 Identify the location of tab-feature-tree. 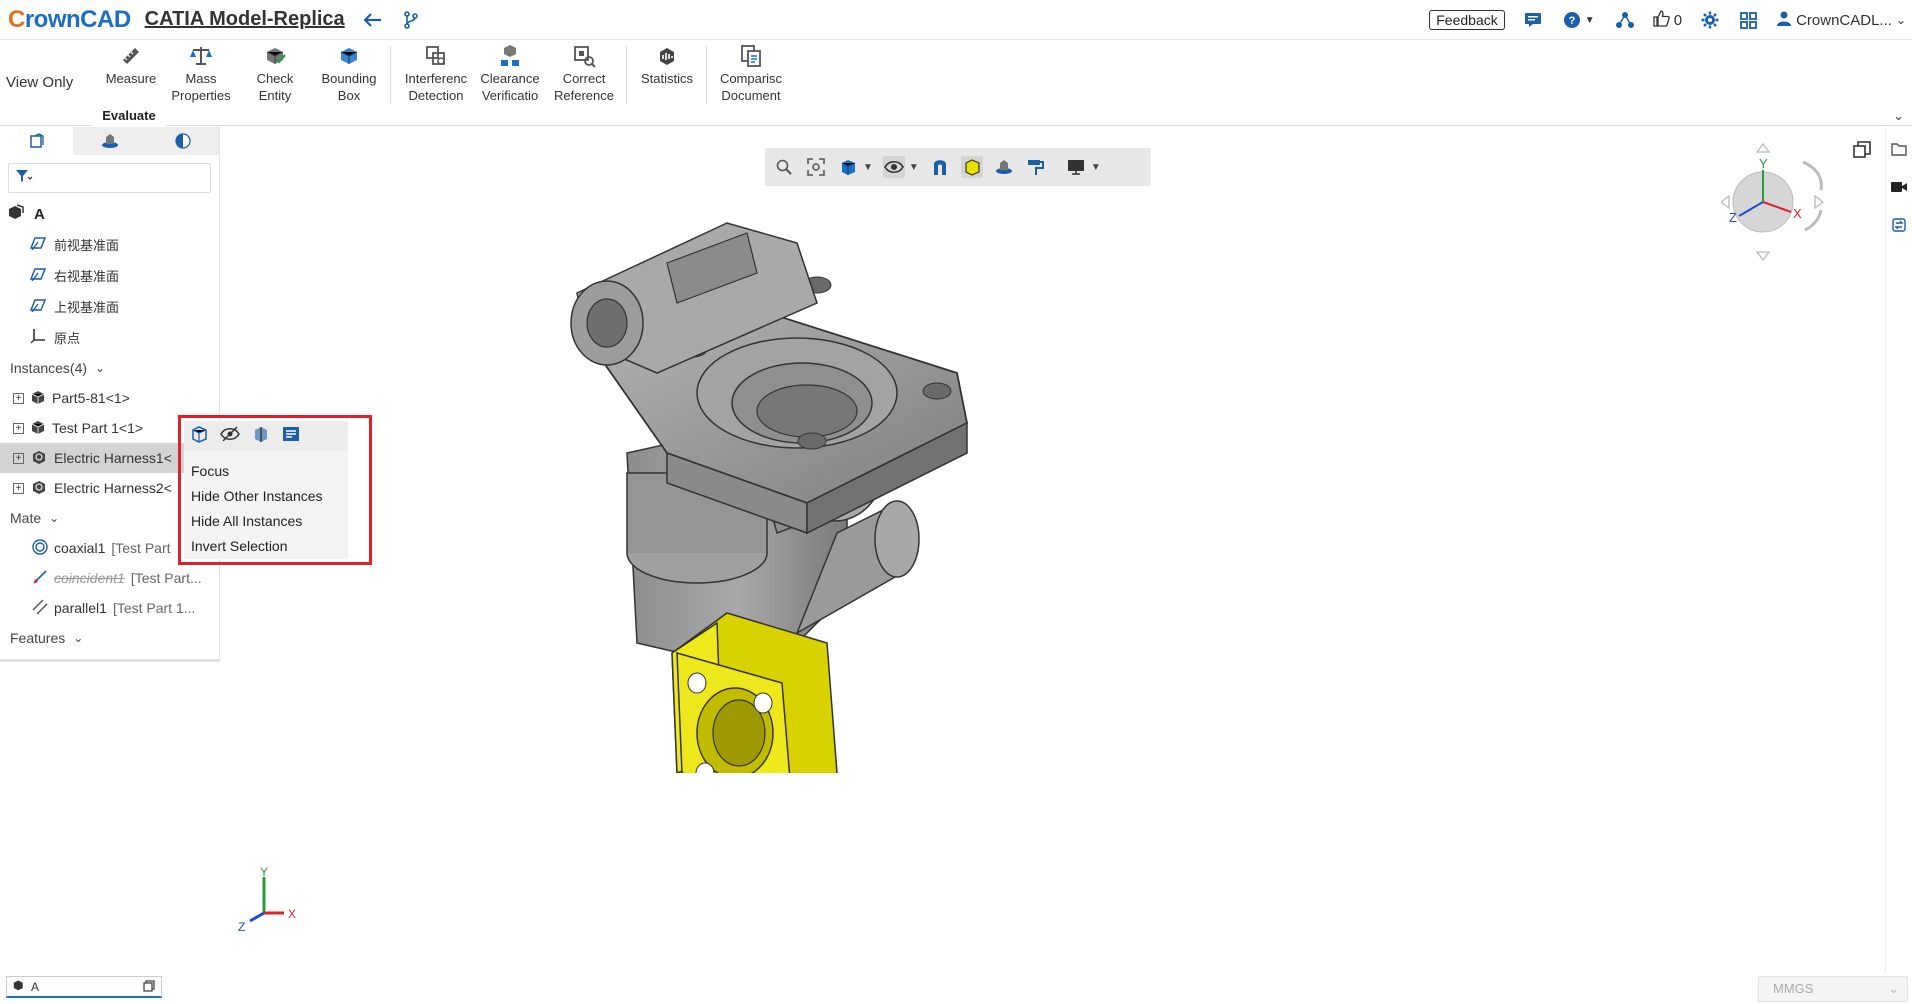
(36, 141).